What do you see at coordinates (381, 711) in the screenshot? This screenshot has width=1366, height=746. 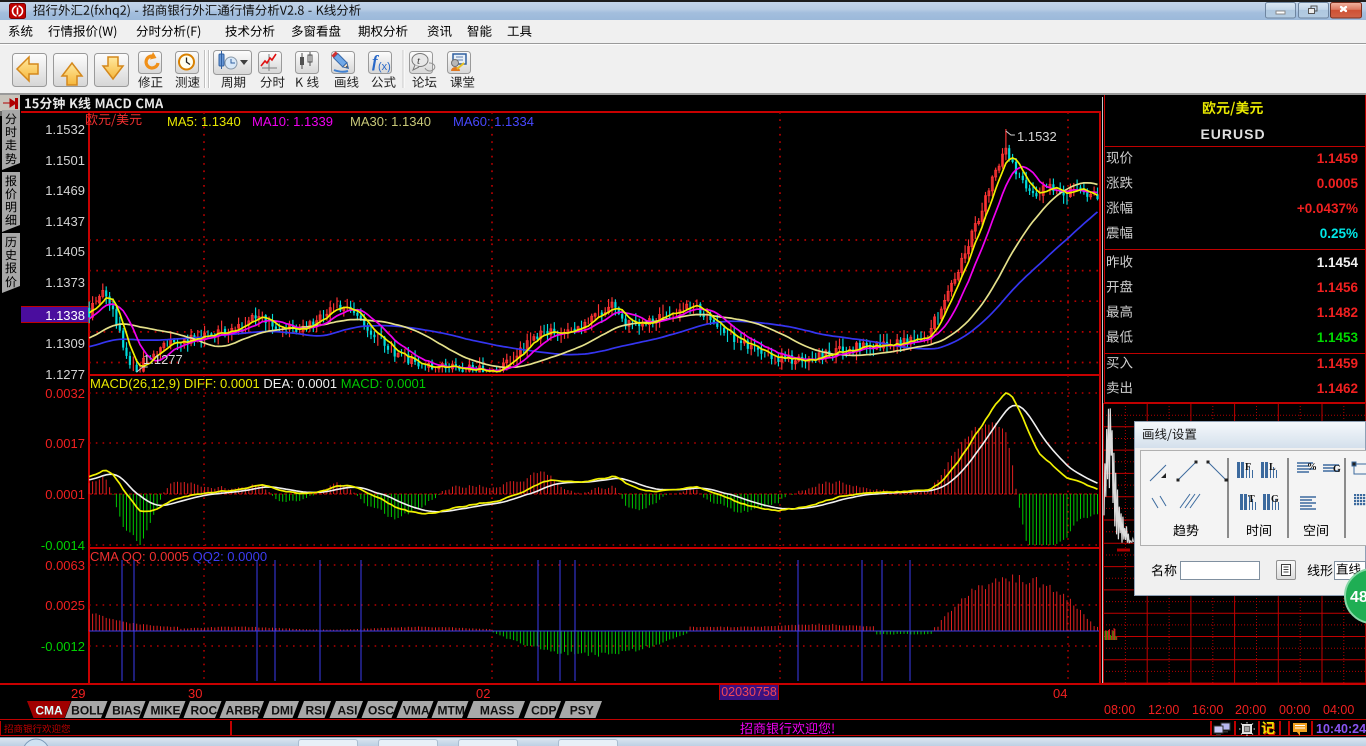 I see `svg-text: OSC` at bounding box center [381, 711].